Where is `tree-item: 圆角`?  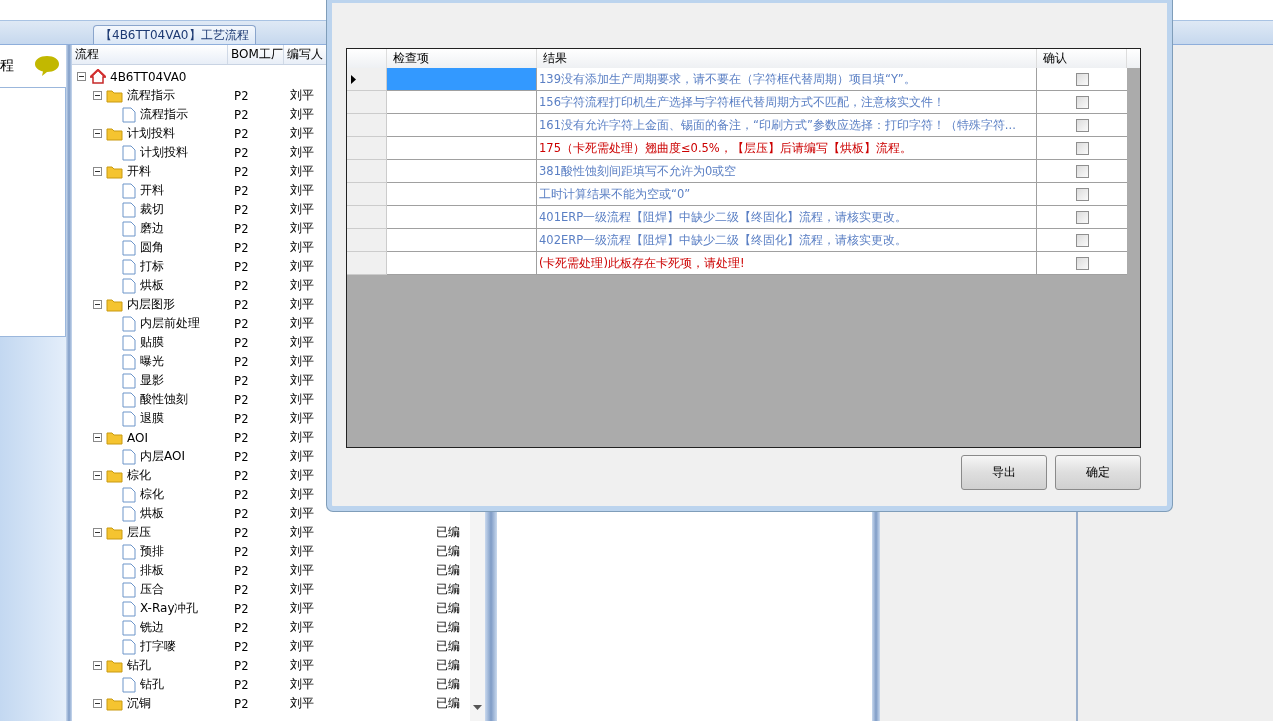 tree-item: 圆角 is located at coordinates (152, 247).